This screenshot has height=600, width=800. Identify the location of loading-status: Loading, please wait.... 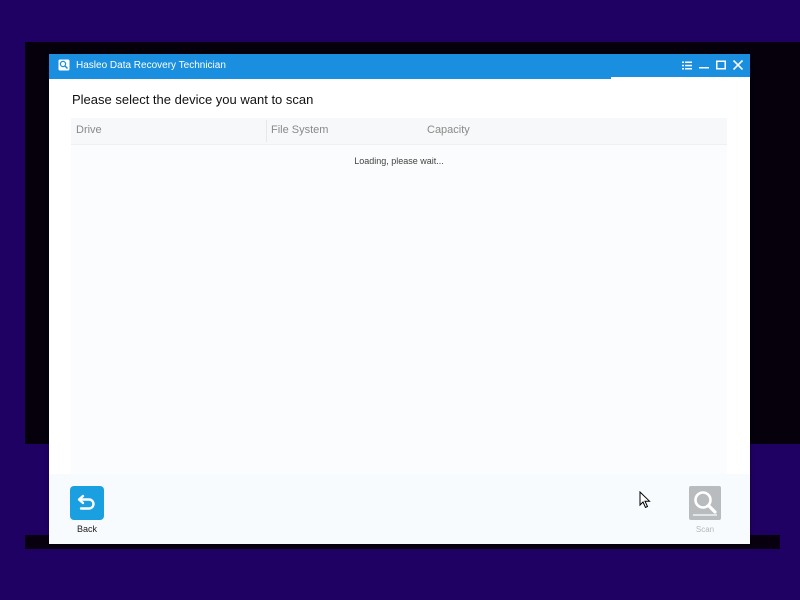
(399, 161).